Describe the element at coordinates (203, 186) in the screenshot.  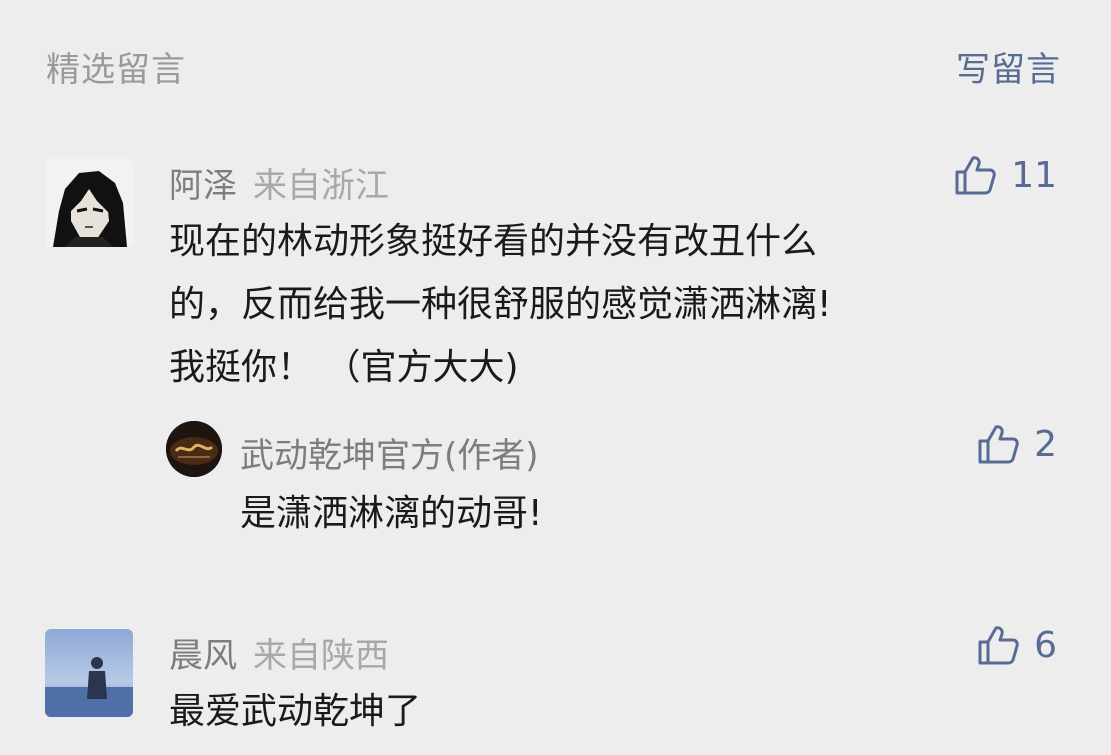
I see `comment-author-name: 阿泽` at that location.